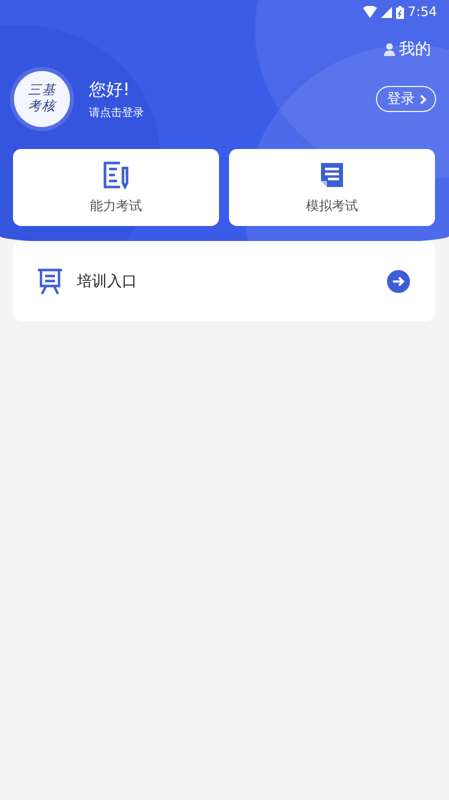 This screenshot has height=800, width=449. Describe the element at coordinates (386, 12) in the screenshot. I see `signal-icon` at that location.